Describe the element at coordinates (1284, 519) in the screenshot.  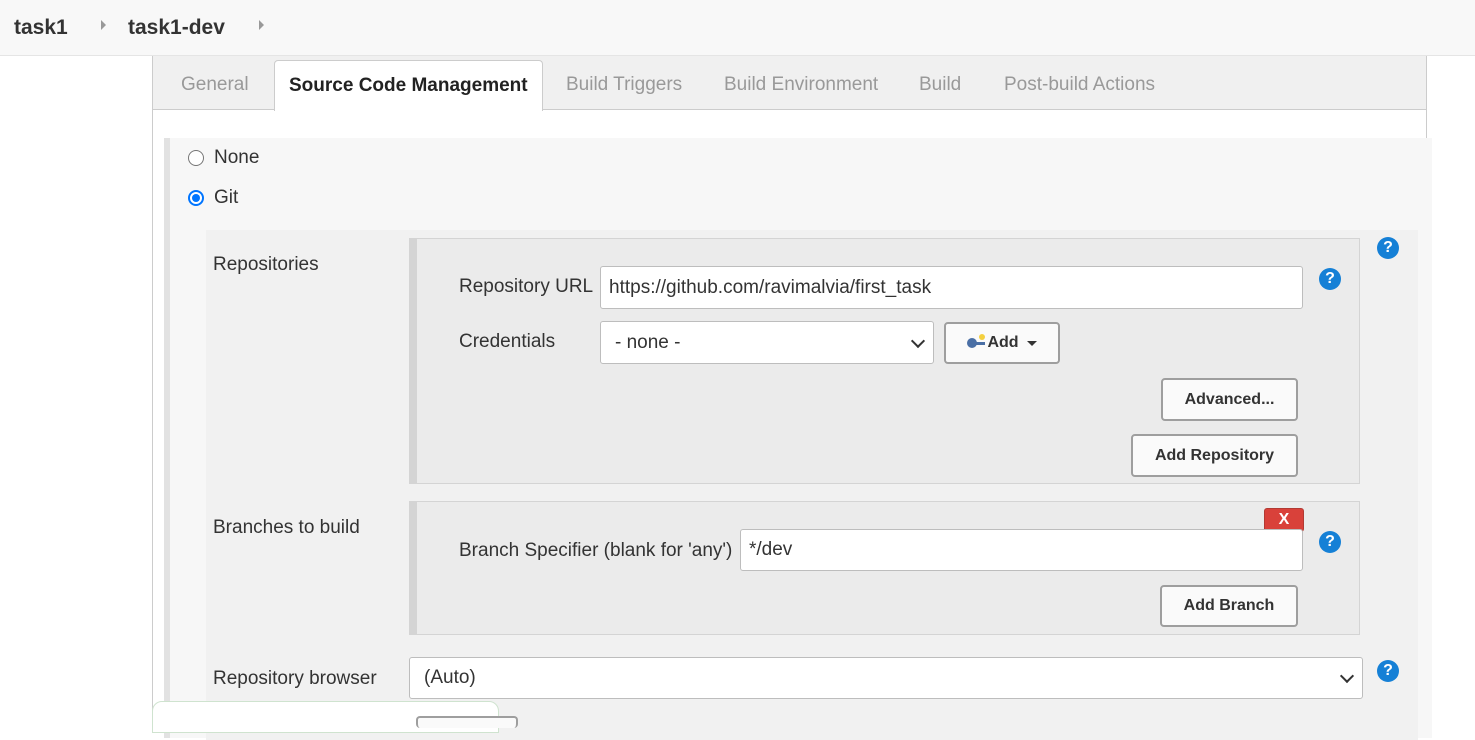
I see `delete-branch-label: X` at that location.